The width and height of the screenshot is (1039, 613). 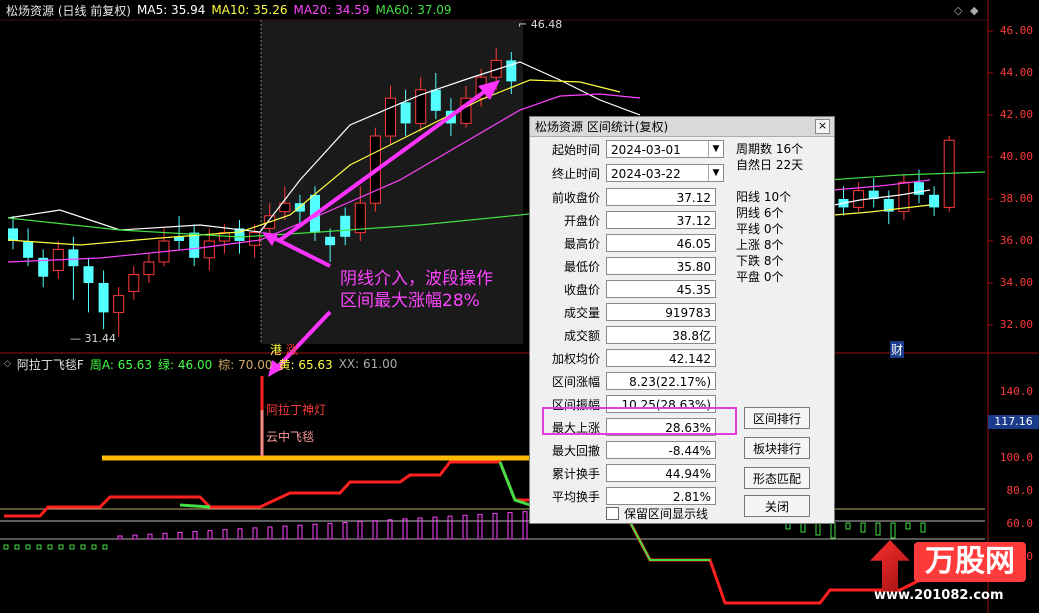 What do you see at coordinates (602, 127) in the screenshot?
I see `dialog-title: 松炀资源 区间统计(复权)` at bounding box center [602, 127].